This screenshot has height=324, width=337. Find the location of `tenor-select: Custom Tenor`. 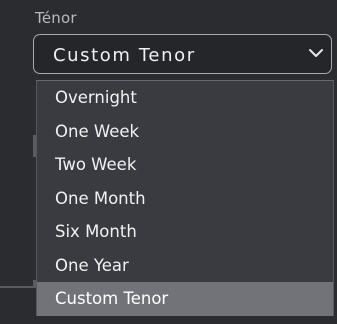

tenor-select: Custom Tenor is located at coordinates (182, 54).